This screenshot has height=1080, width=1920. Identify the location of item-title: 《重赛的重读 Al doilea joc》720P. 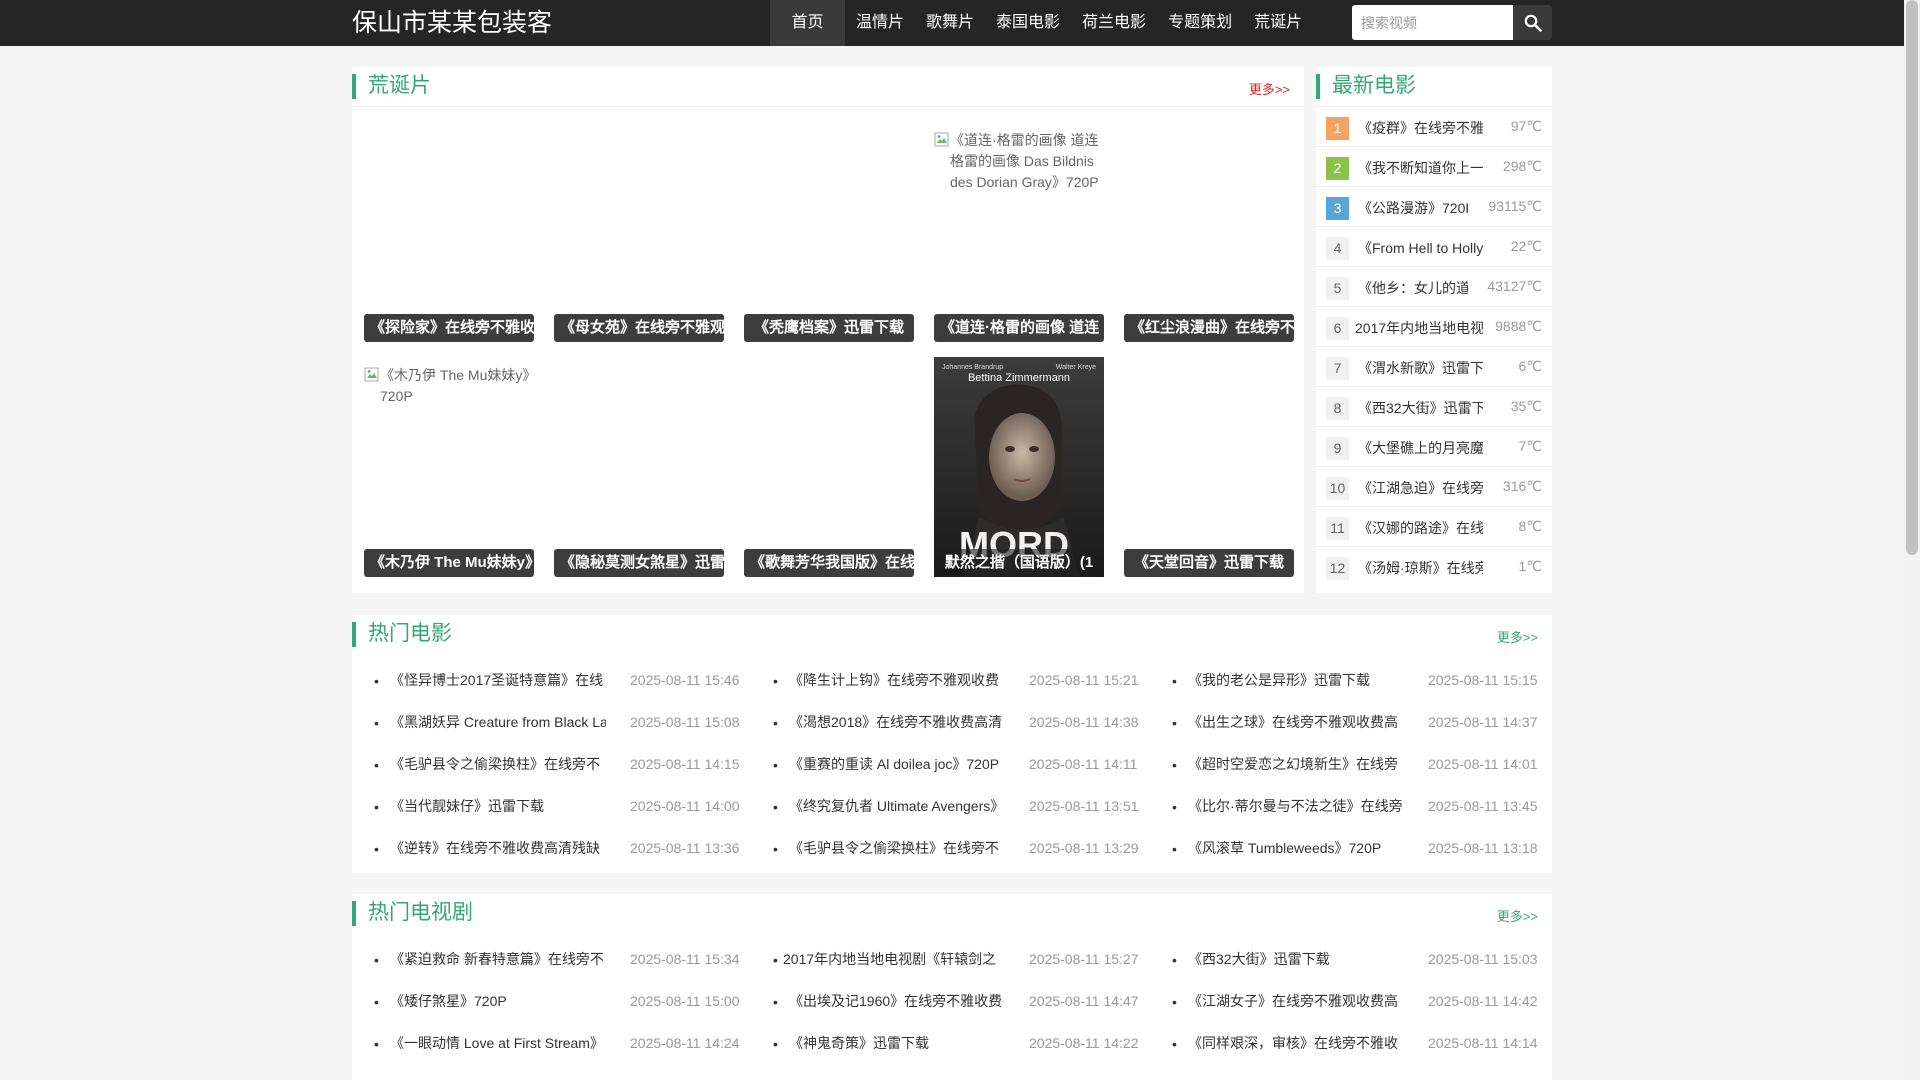
(894, 764).